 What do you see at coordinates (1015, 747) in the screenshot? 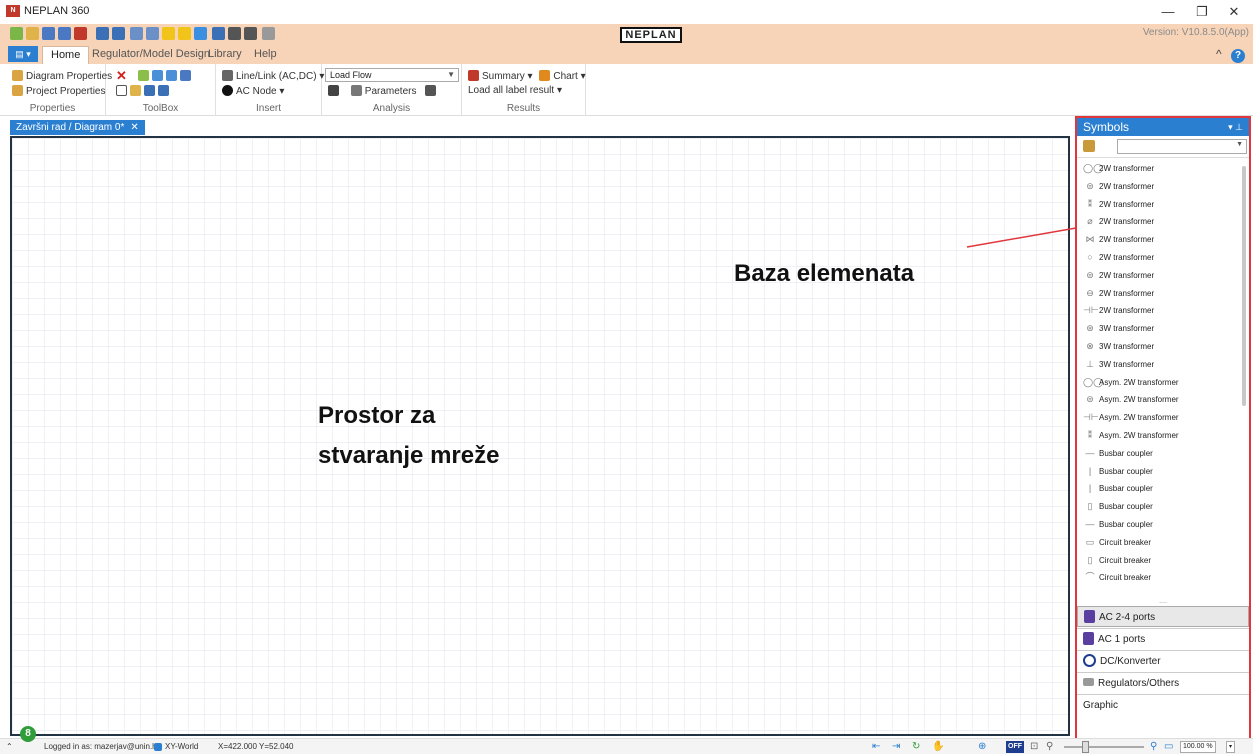
I see `snap-toggle: OFF` at bounding box center [1015, 747].